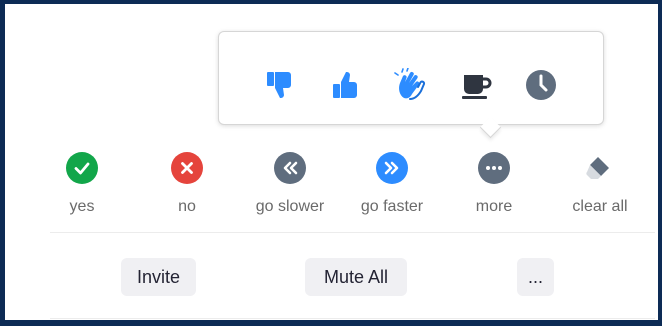  What do you see at coordinates (158, 277) in the screenshot?
I see `invite-button: Invite` at bounding box center [158, 277].